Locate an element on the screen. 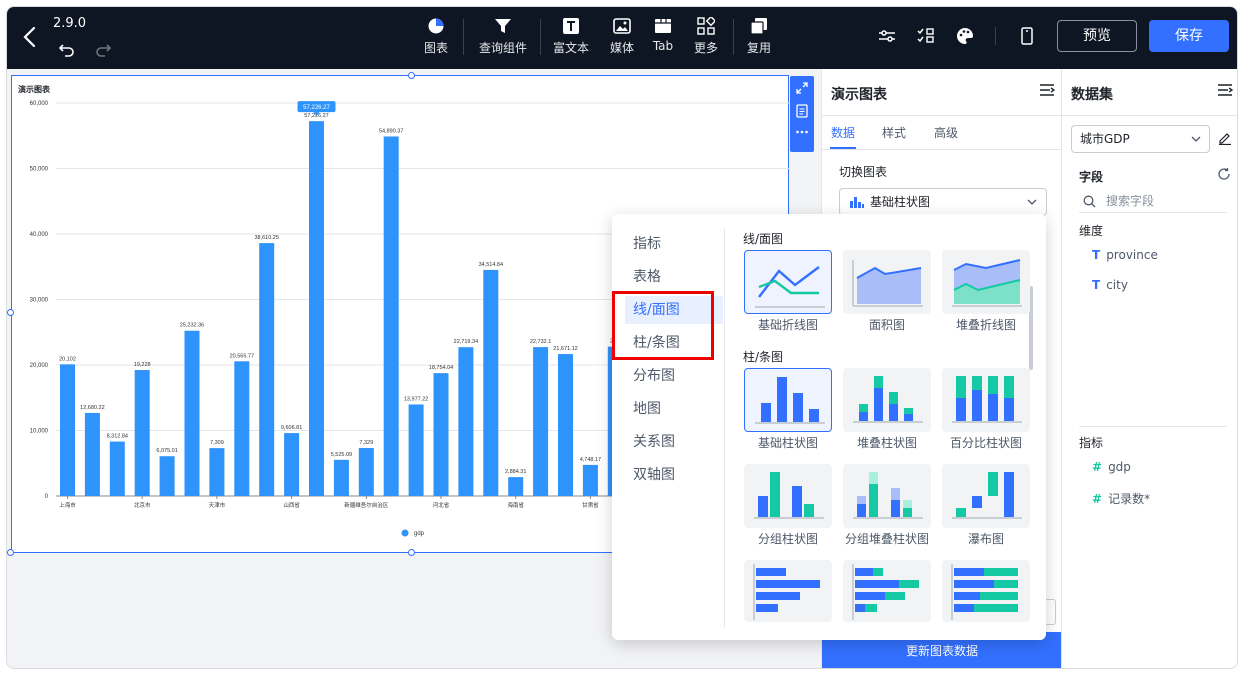 This screenshot has height=675, width=1244. more-dots-icon is located at coordinates (802, 132).